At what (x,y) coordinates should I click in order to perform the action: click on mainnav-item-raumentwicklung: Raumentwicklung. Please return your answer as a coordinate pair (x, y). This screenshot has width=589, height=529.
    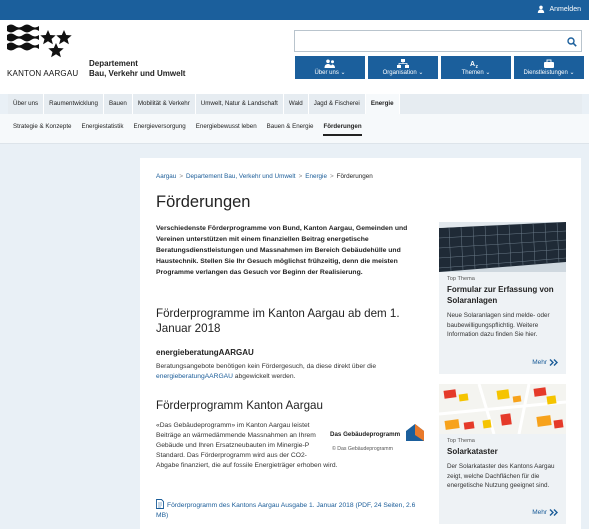
    Looking at the image, I should click on (74, 104).